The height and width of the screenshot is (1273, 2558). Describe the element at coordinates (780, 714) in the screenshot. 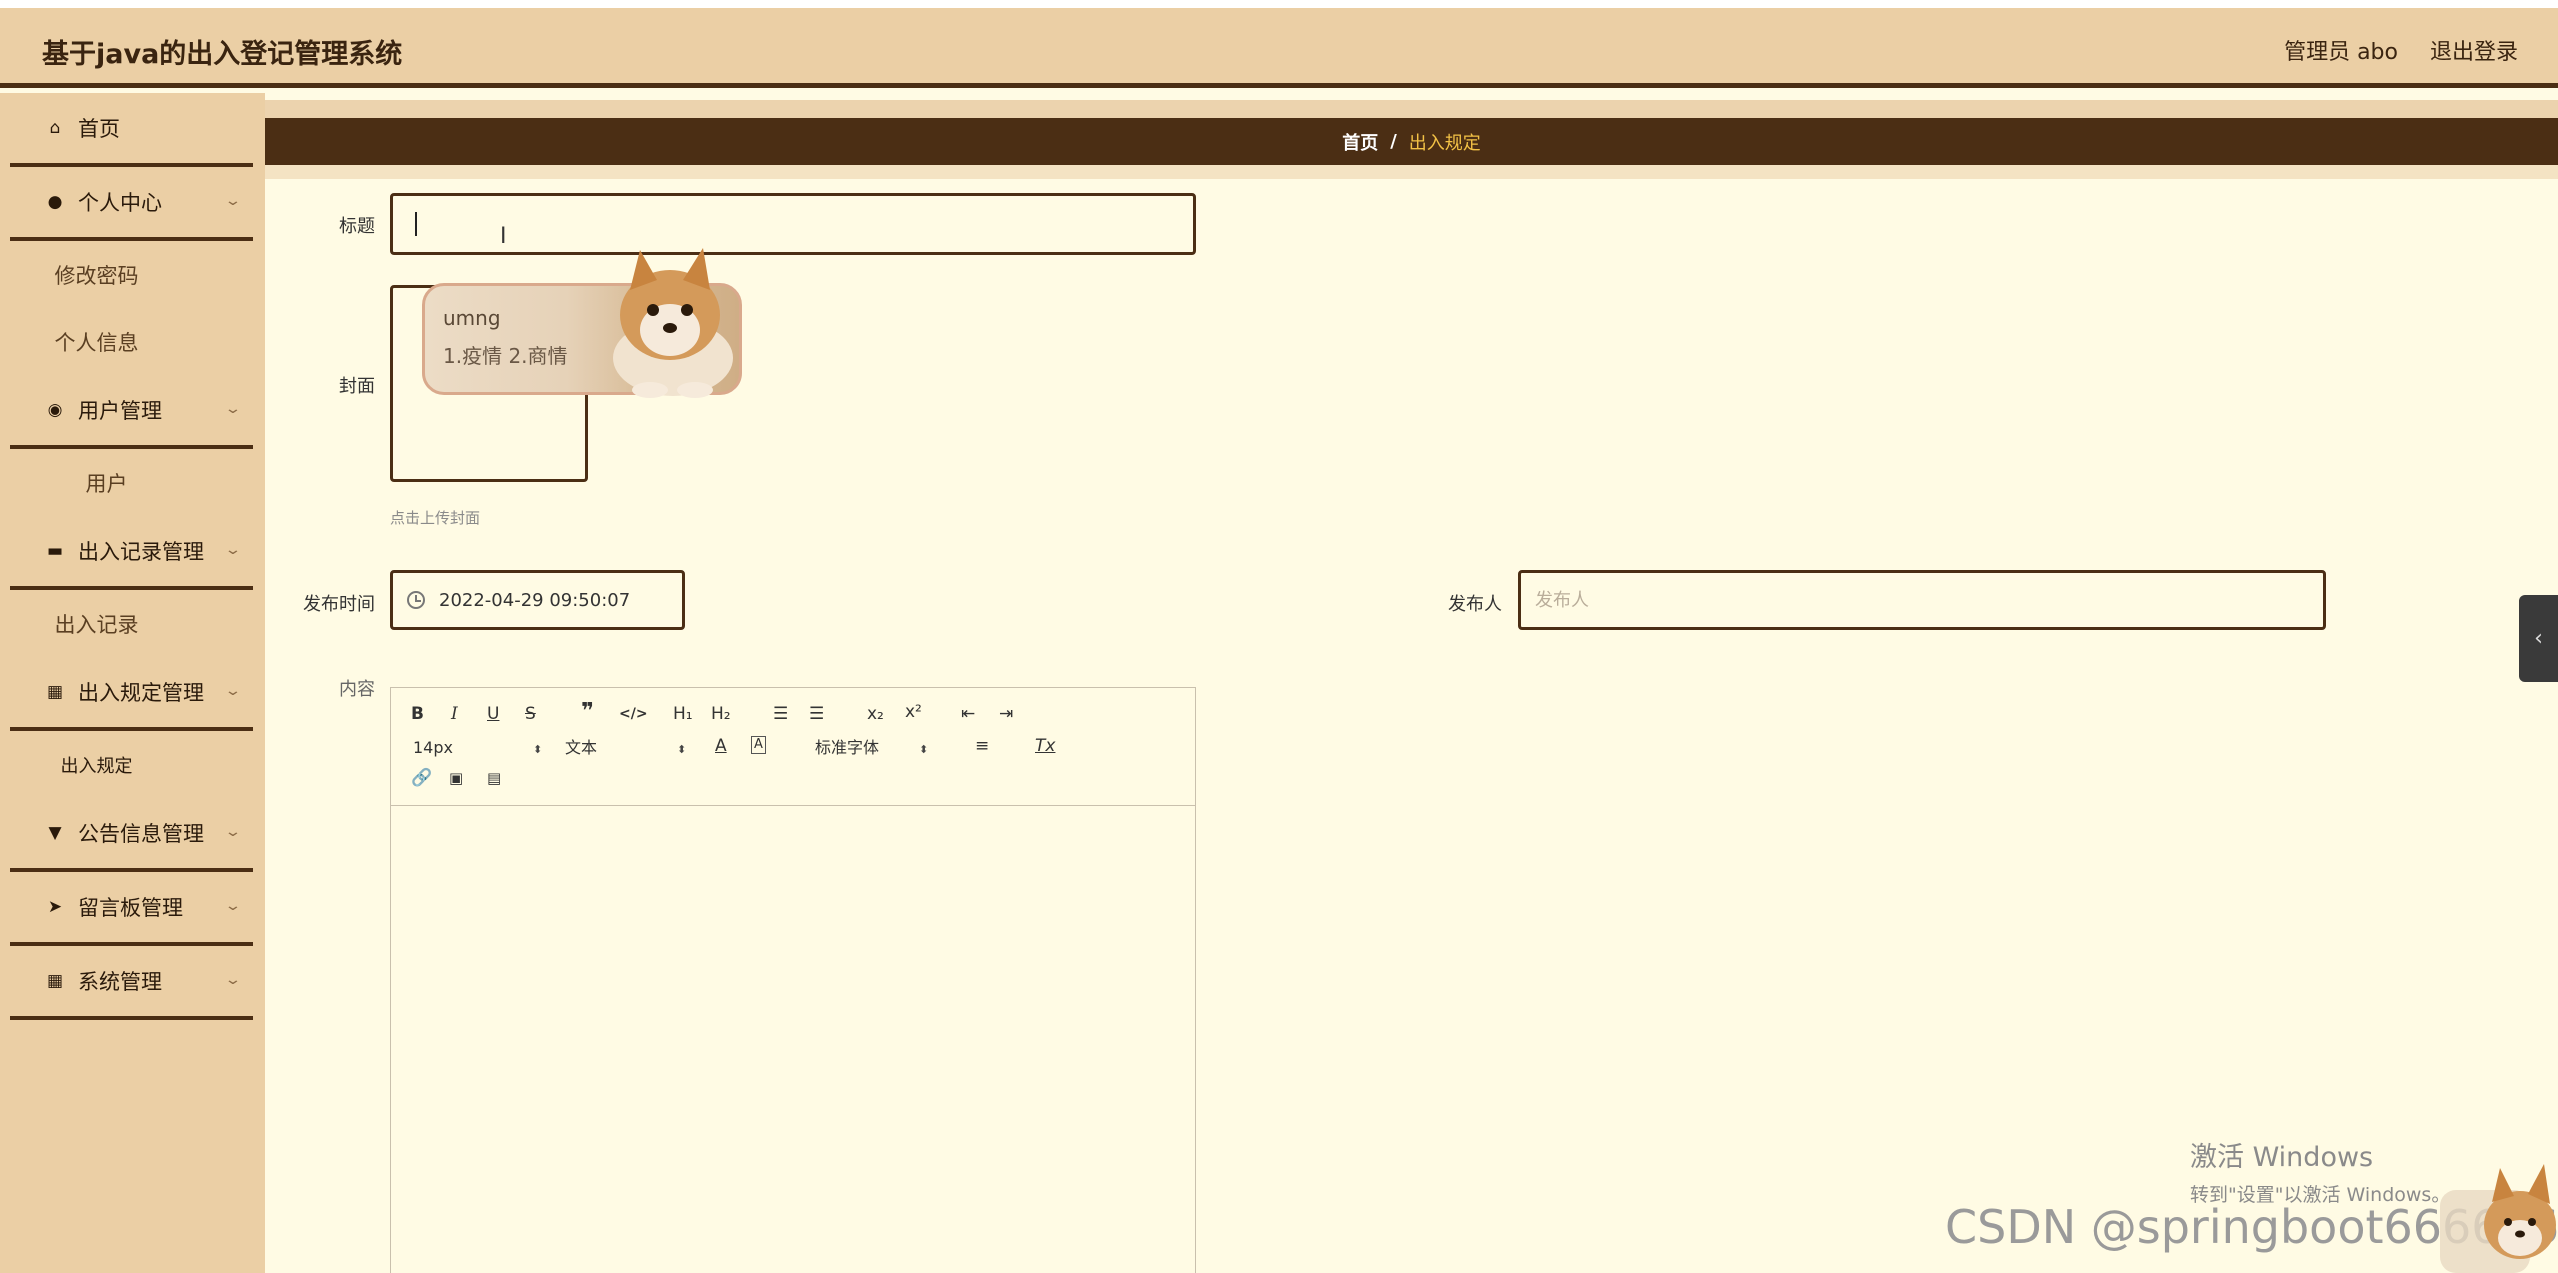

I see `ordered-list-icon: ☰` at that location.